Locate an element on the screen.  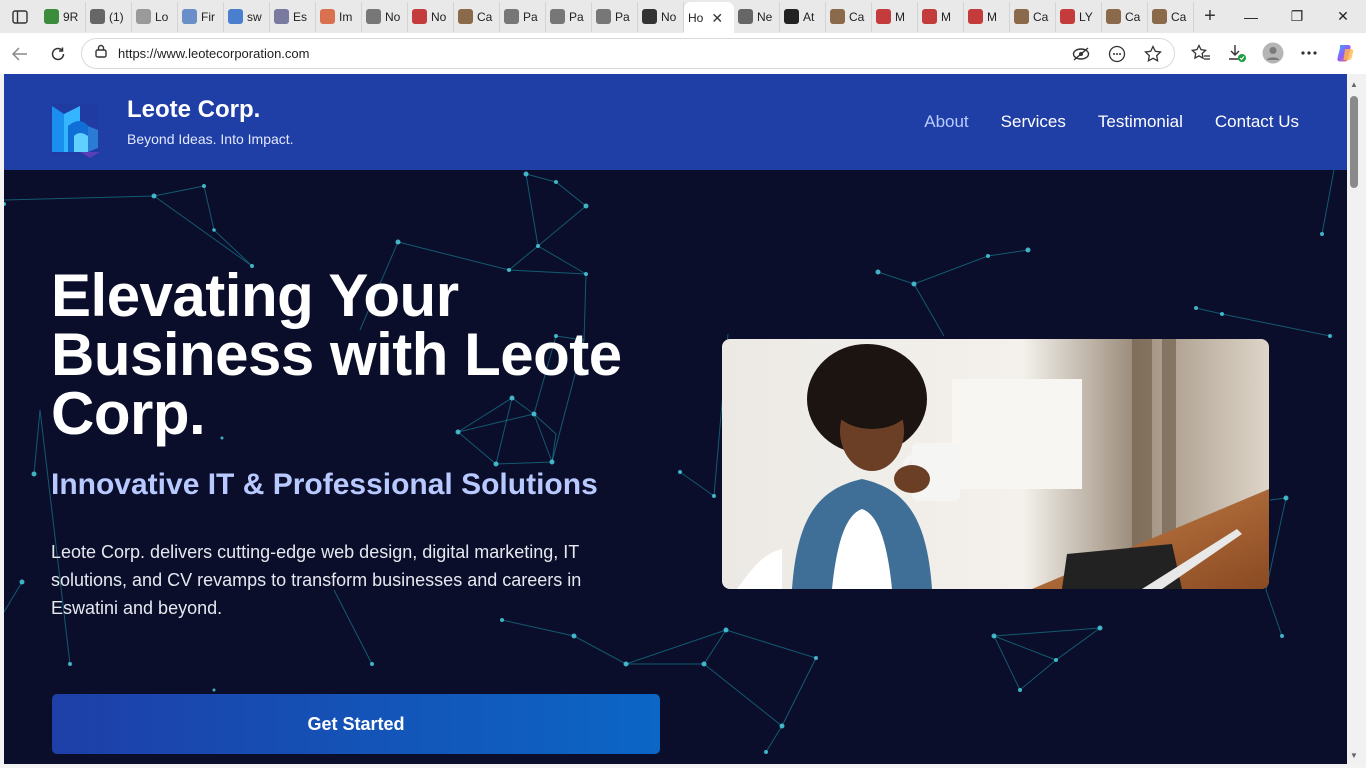
nav-about-link: About is located at coordinates (946, 122).